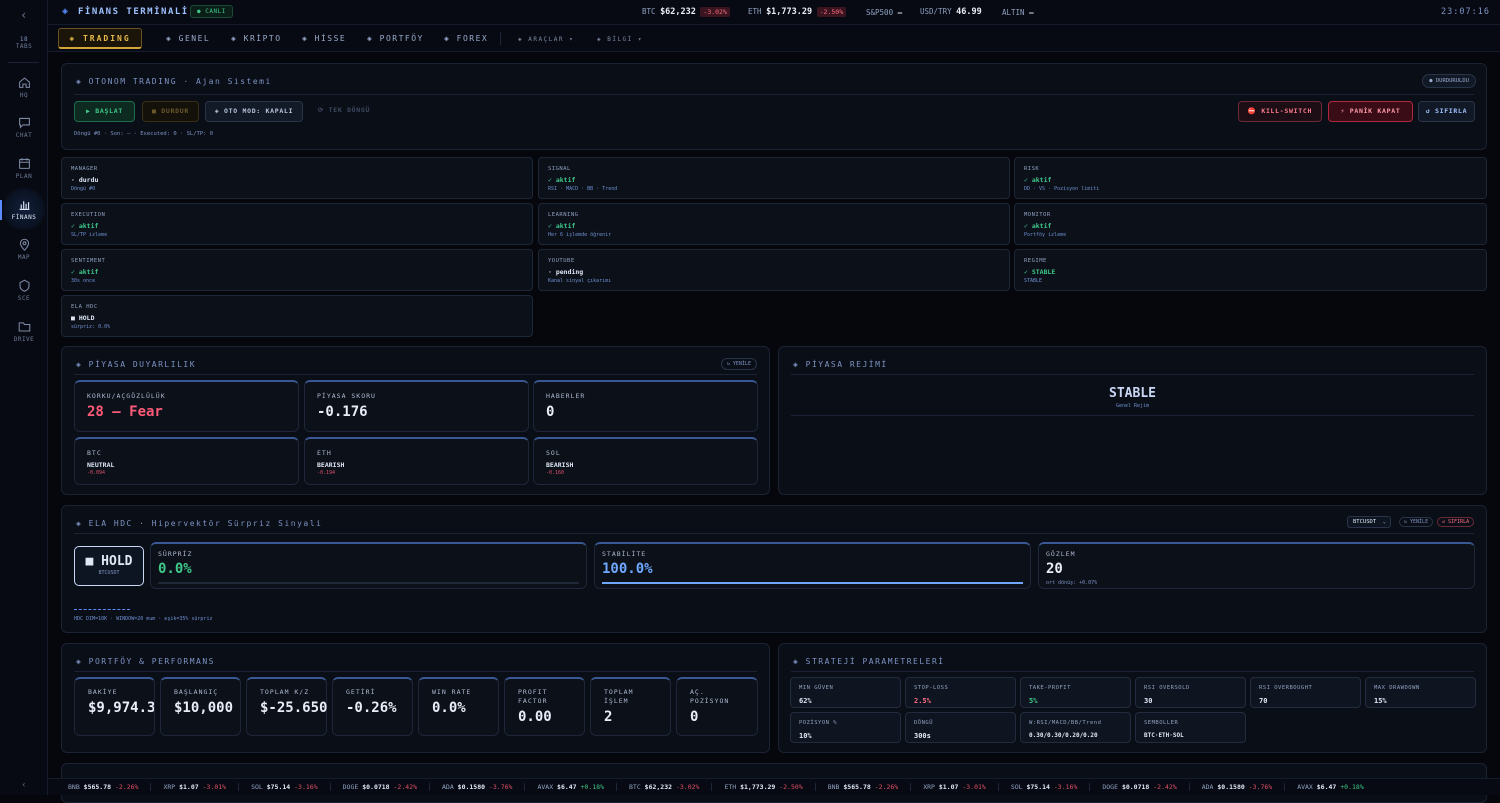  What do you see at coordinates (686, 12) in the screenshot?
I see `quote-btc: BTC $62,232 -3.02%` at bounding box center [686, 12].